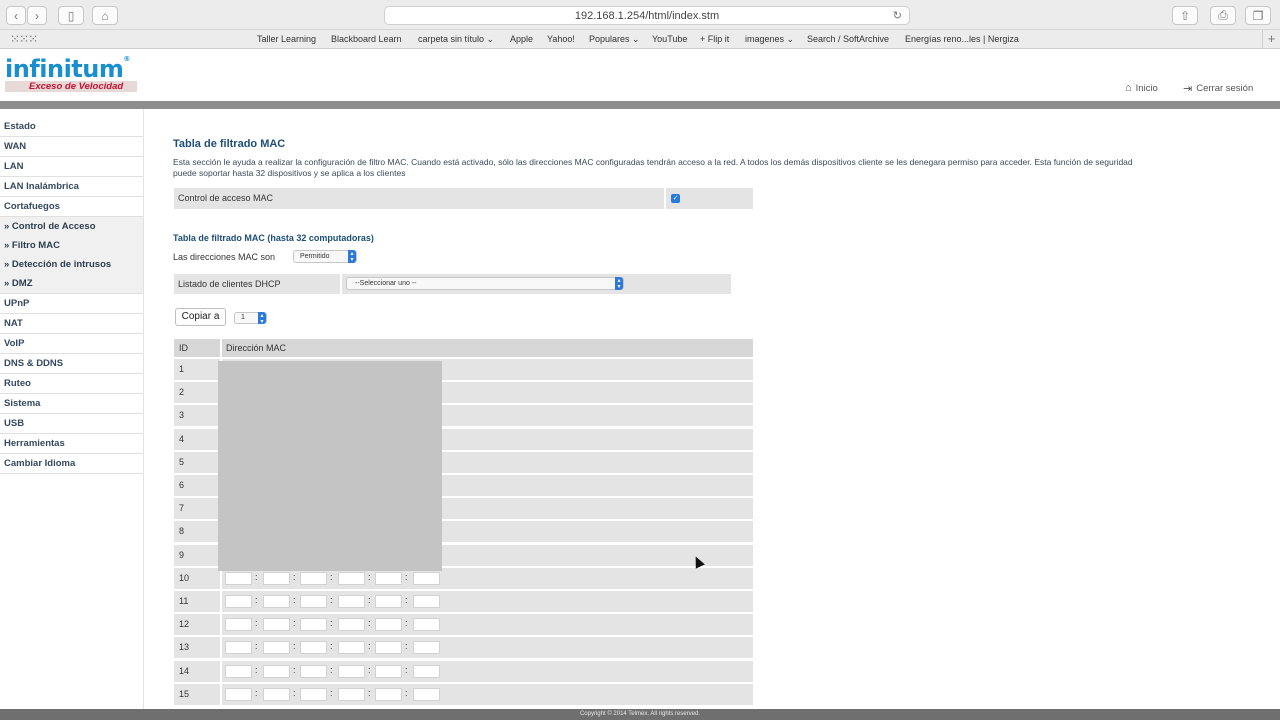 The width and height of the screenshot is (1280, 720). What do you see at coordinates (669, 39) in the screenshot?
I see `bookmark-item: YouTube` at bounding box center [669, 39].